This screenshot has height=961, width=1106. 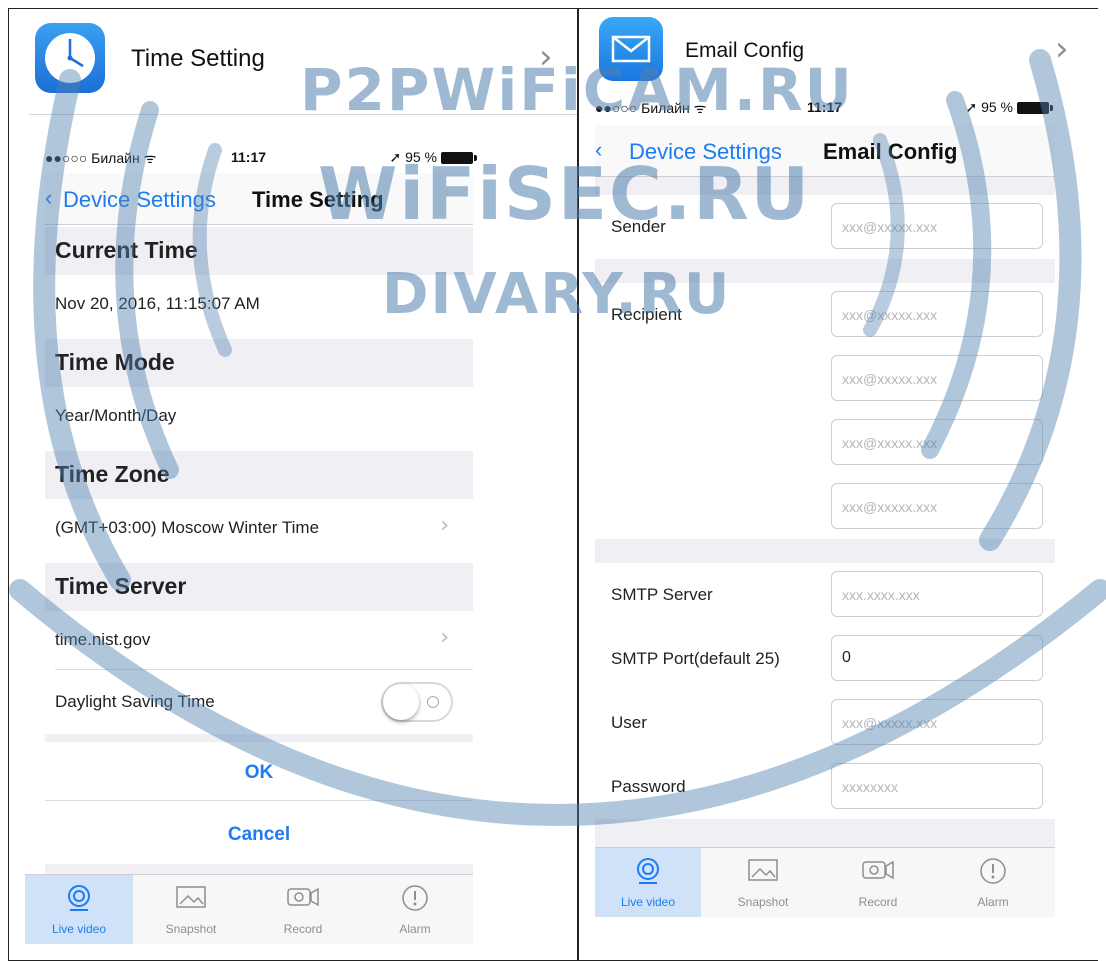 What do you see at coordinates (825, 507) in the screenshot?
I see `recipient-row-4: xxx@xxxxx.xxx` at bounding box center [825, 507].